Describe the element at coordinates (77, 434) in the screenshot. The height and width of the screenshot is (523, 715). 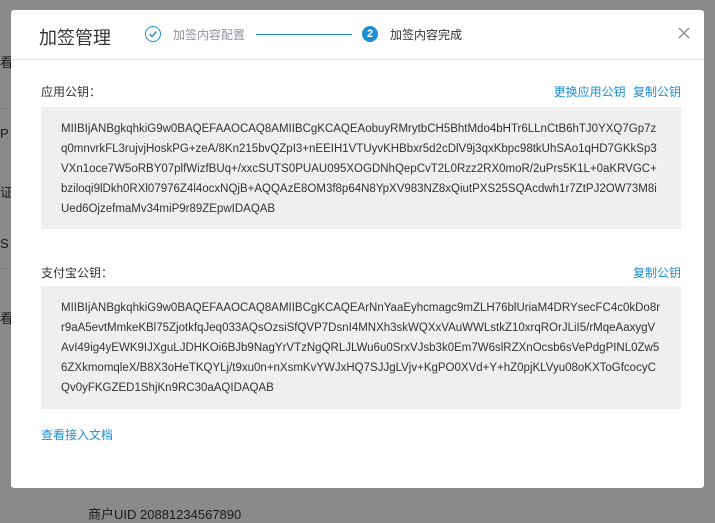
I see `view-docs-link: 查看接入文档` at that location.